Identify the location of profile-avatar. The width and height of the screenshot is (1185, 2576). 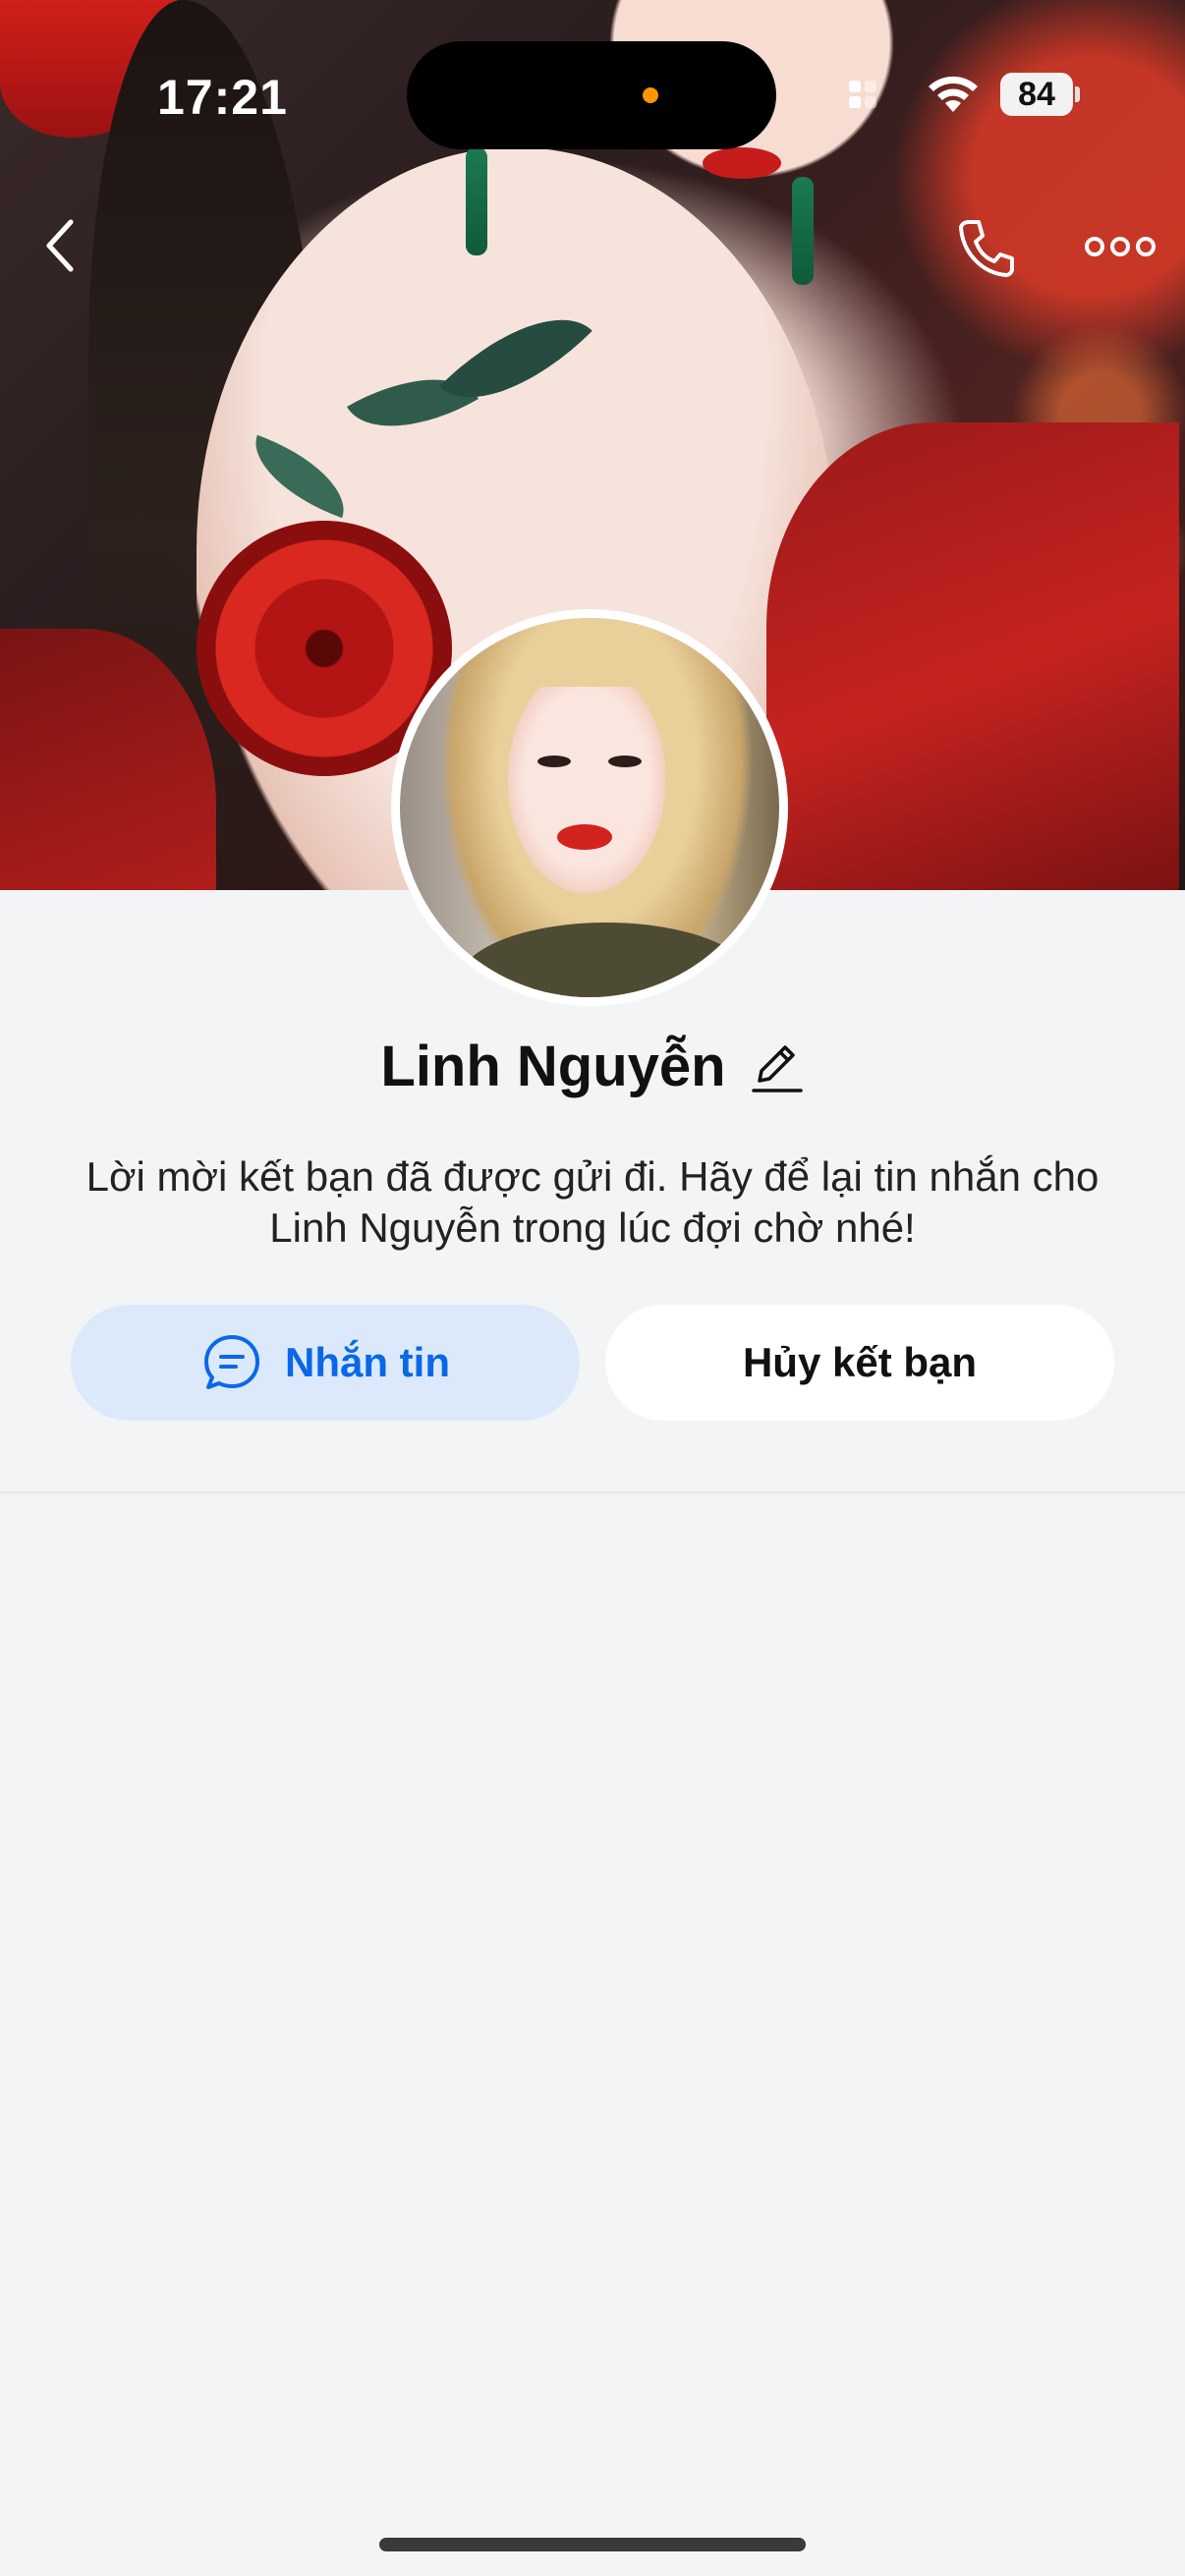
(590, 807).